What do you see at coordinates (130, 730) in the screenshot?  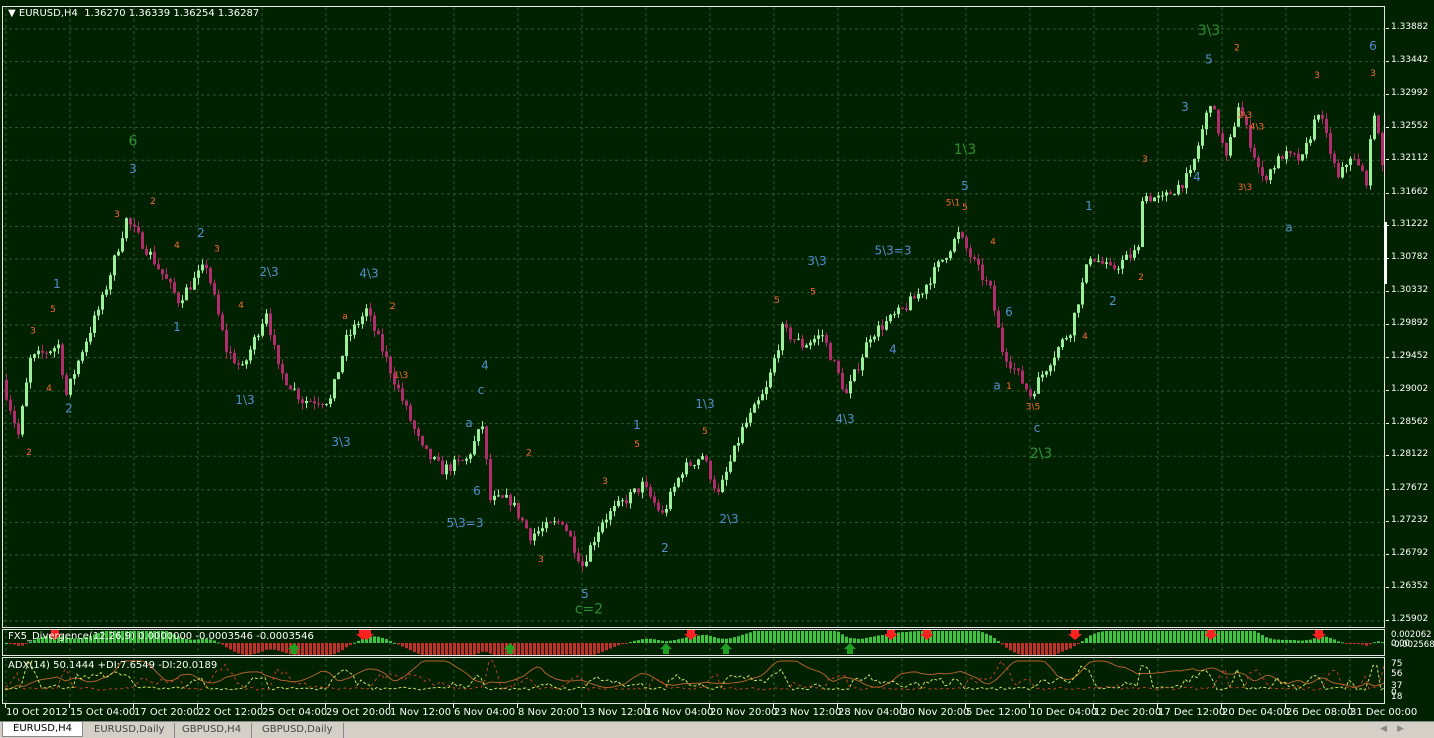 I see `tab-eurusd-daily: EURUSD,Daily` at bounding box center [130, 730].